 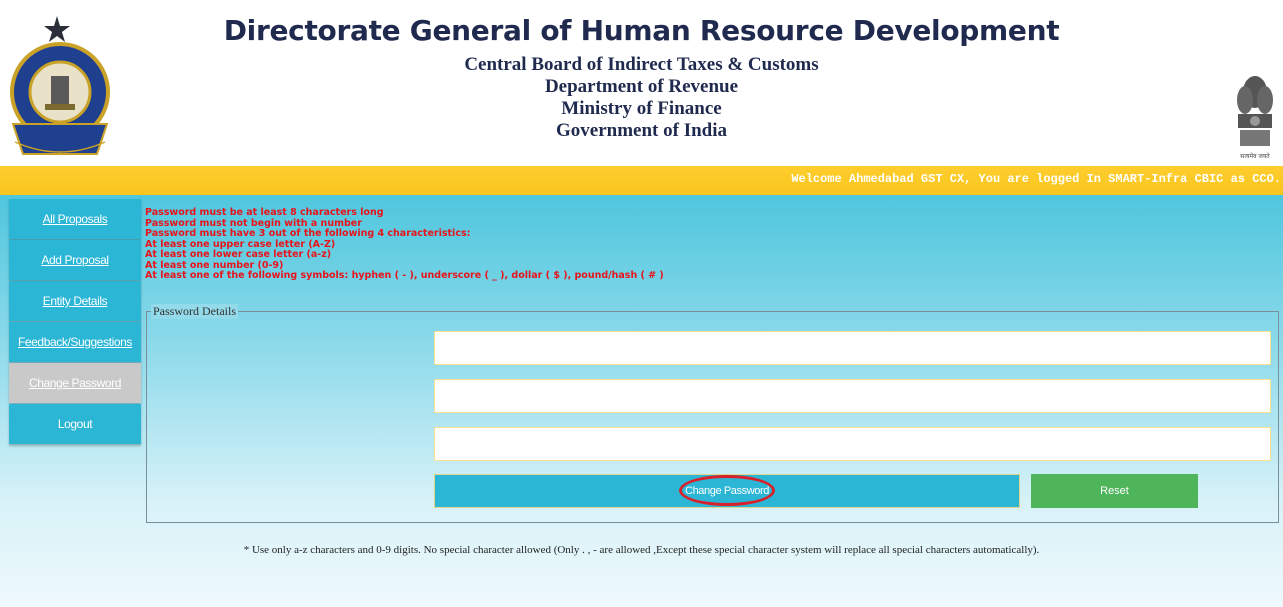 What do you see at coordinates (75, 424) in the screenshot?
I see `sidebar-item-logout: Logout` at bounding box center [75, 424].